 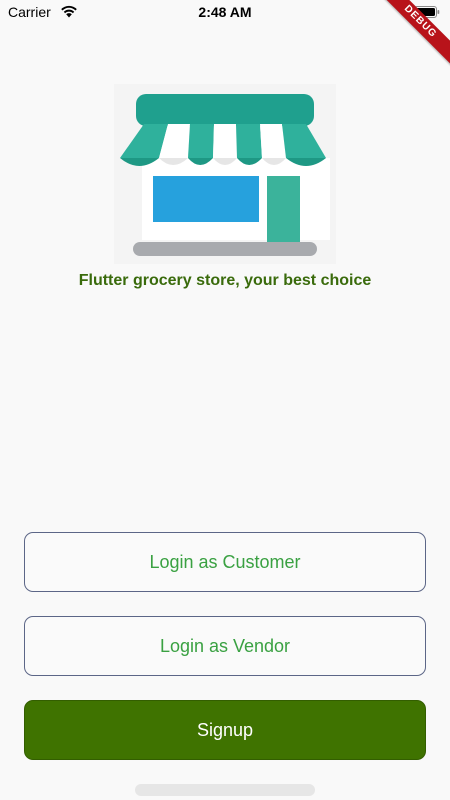 I want to click on home-indicator, so click(x=225, y=790).